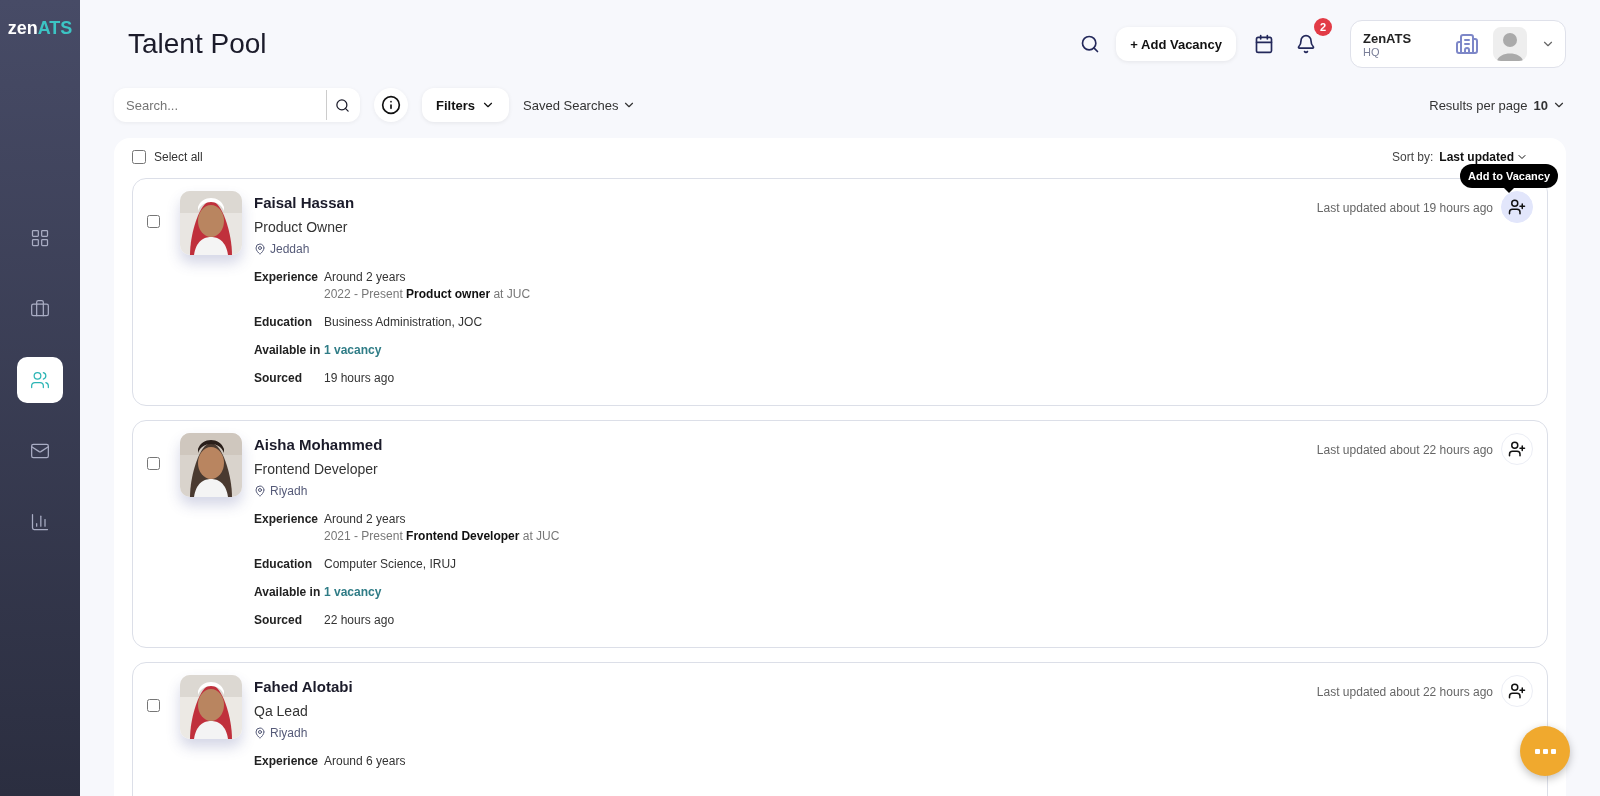 The image size is (1600, 796). Describe the element at coordinates (580, 105) in the screenshot. I see `saved-searches-dropdown: Saved Searches` at that location.